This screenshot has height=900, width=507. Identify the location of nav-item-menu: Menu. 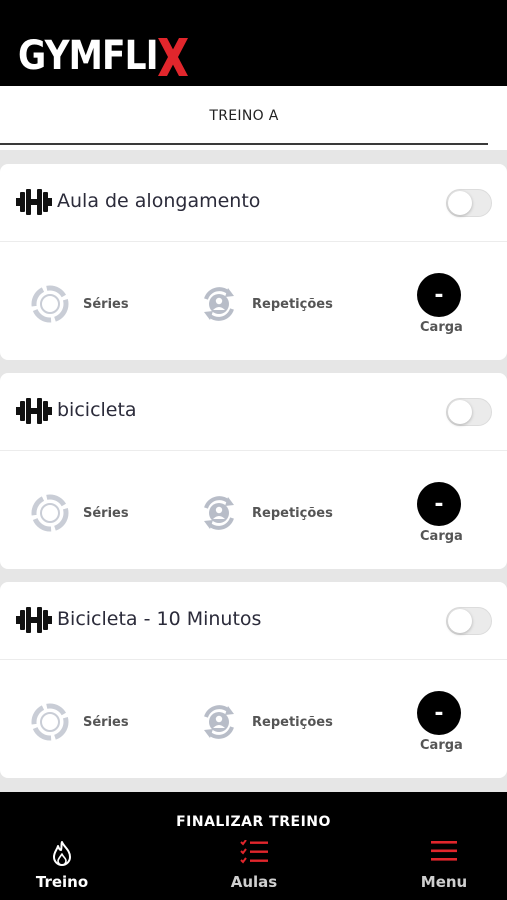
(443, 864).